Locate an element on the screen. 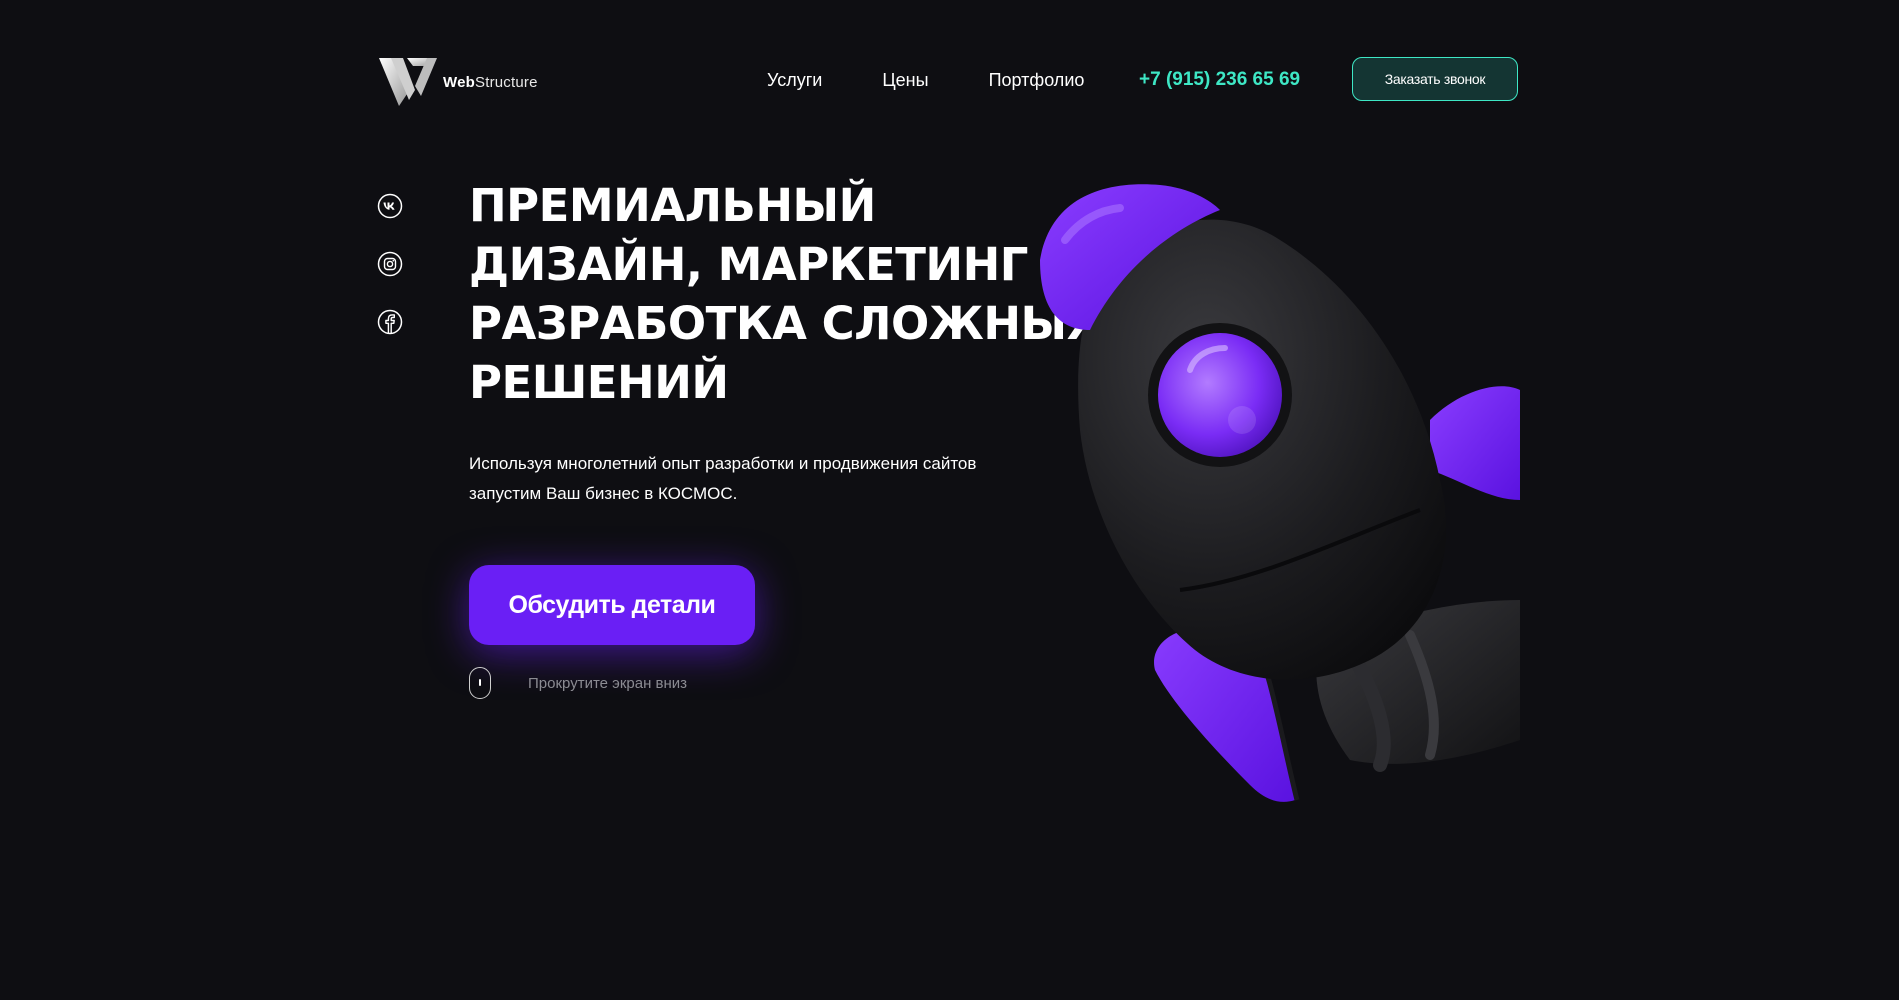 The image size is (1899, 1000). nav-link-prices: Цены is located at coordinates (905, 80).